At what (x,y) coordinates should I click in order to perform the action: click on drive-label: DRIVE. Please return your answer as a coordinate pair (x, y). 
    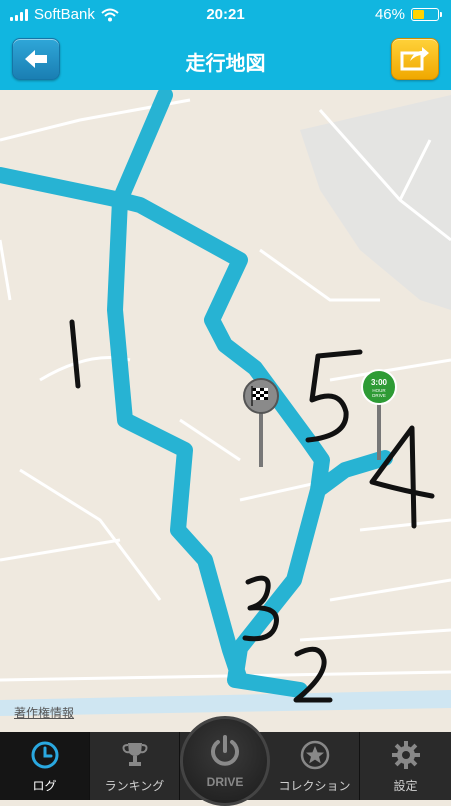
    Looking at the image, I should click on (225, 782).